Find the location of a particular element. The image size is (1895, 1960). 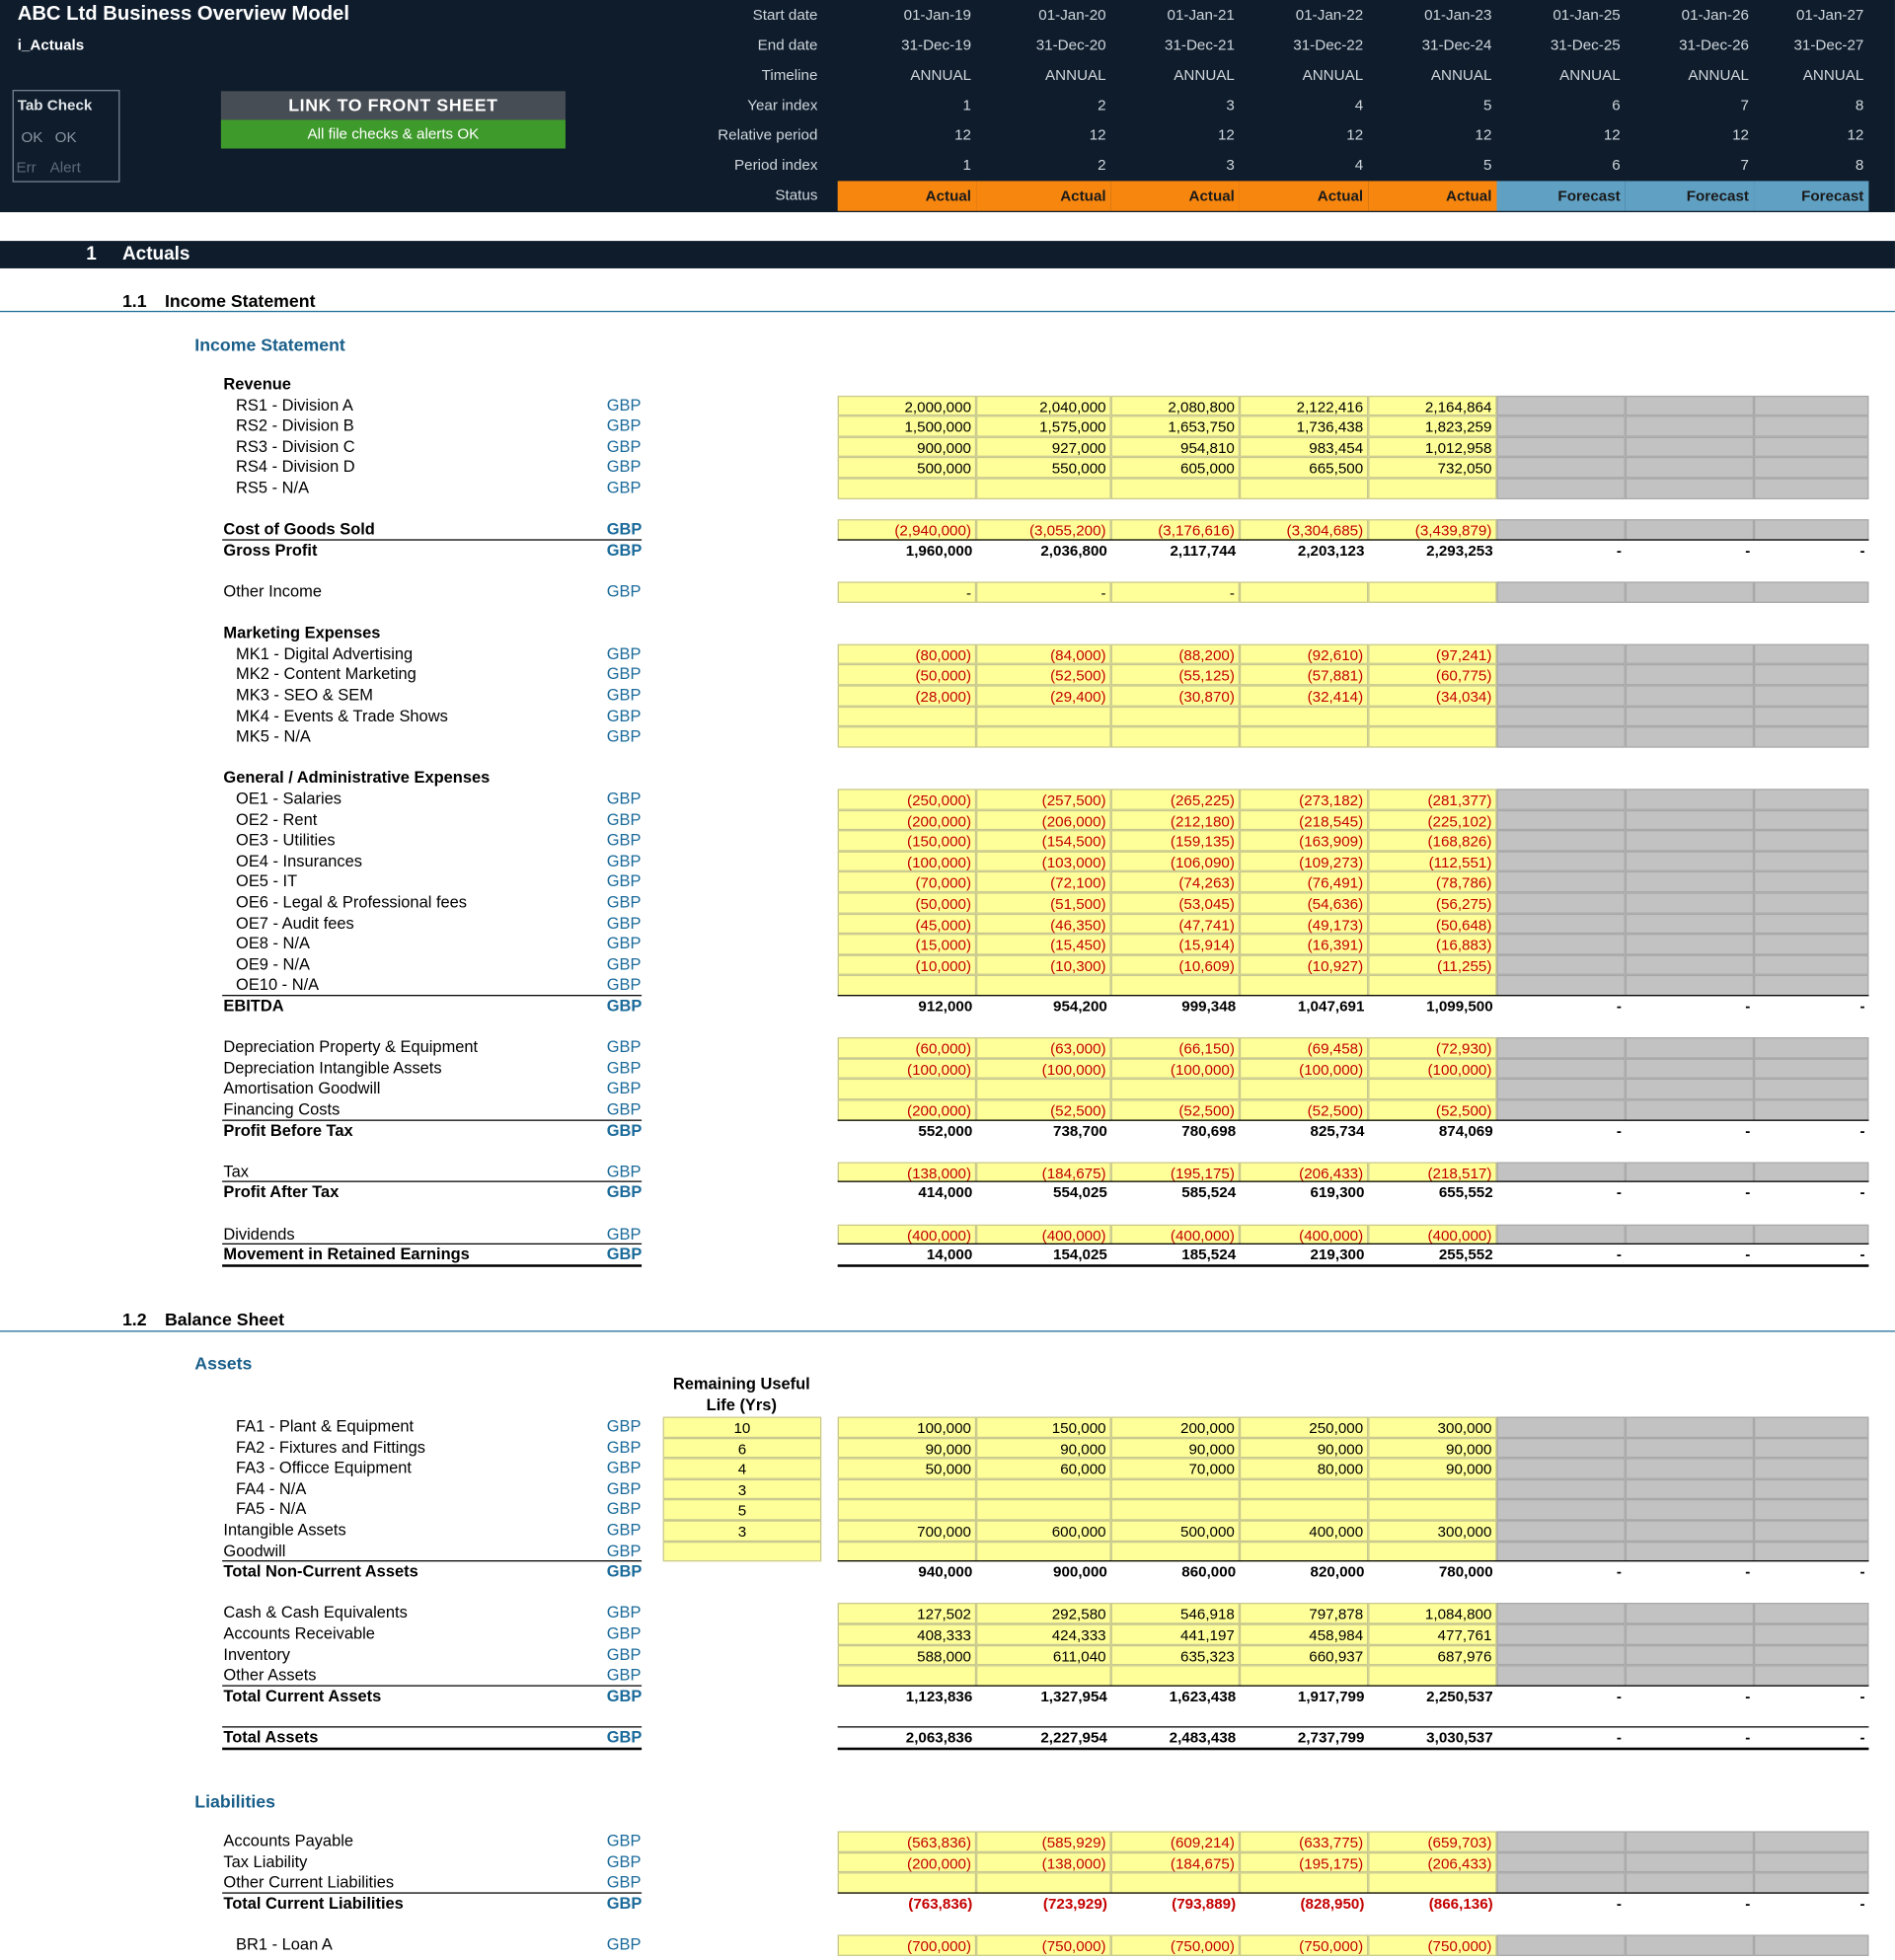

input-cell: (54,636) is located at coordinates (1304, 903).